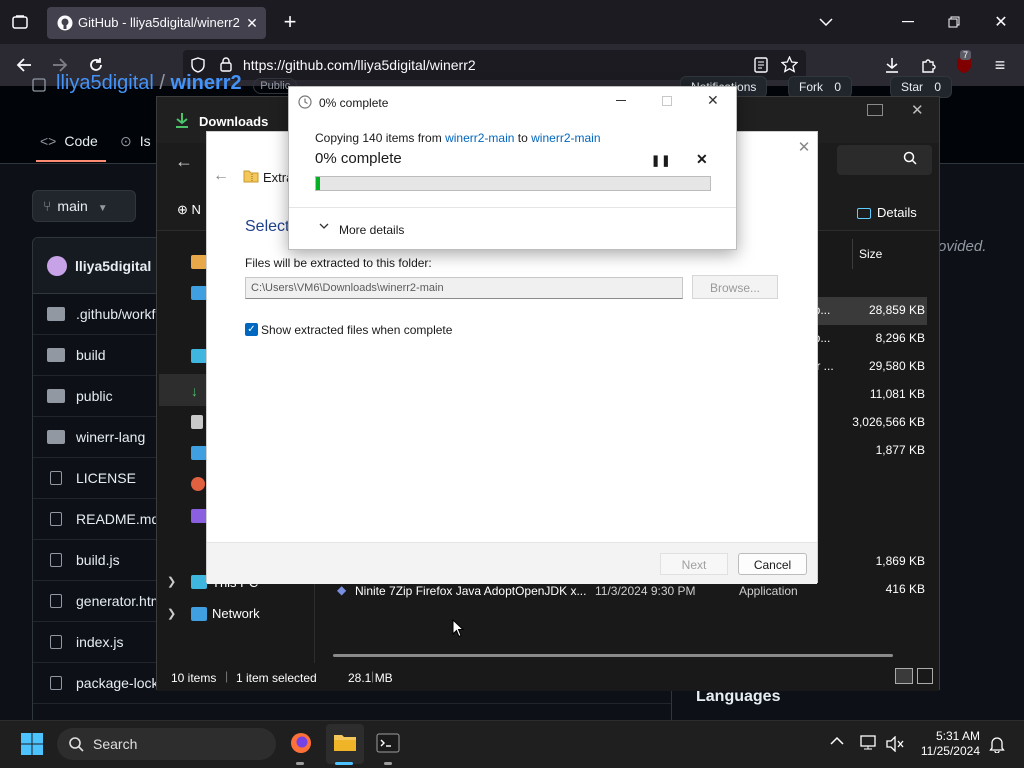  What do you see at coordinates (221, 176) in the screenshot?
I see `wizard-back-icon: ←` at bounding box center [221, 176].